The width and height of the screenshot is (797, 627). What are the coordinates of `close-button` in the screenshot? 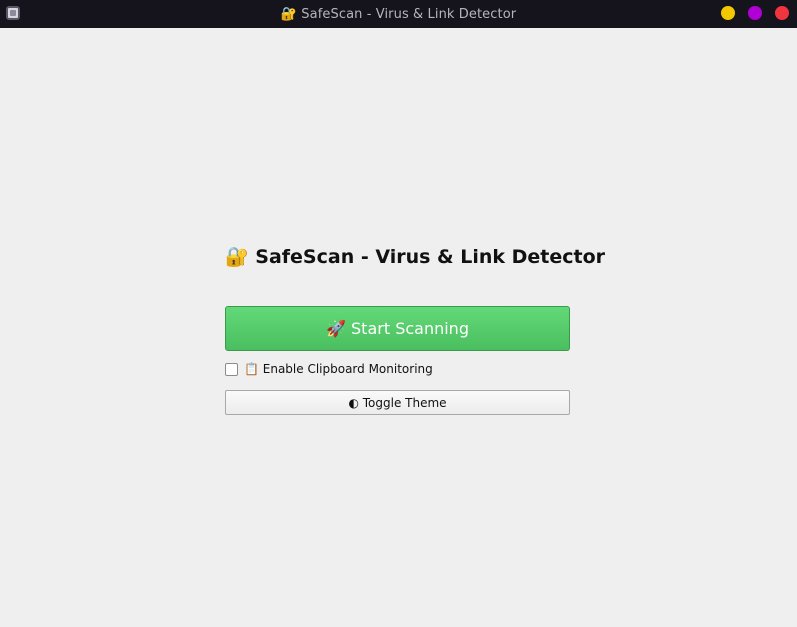 It's located at (782, 13).